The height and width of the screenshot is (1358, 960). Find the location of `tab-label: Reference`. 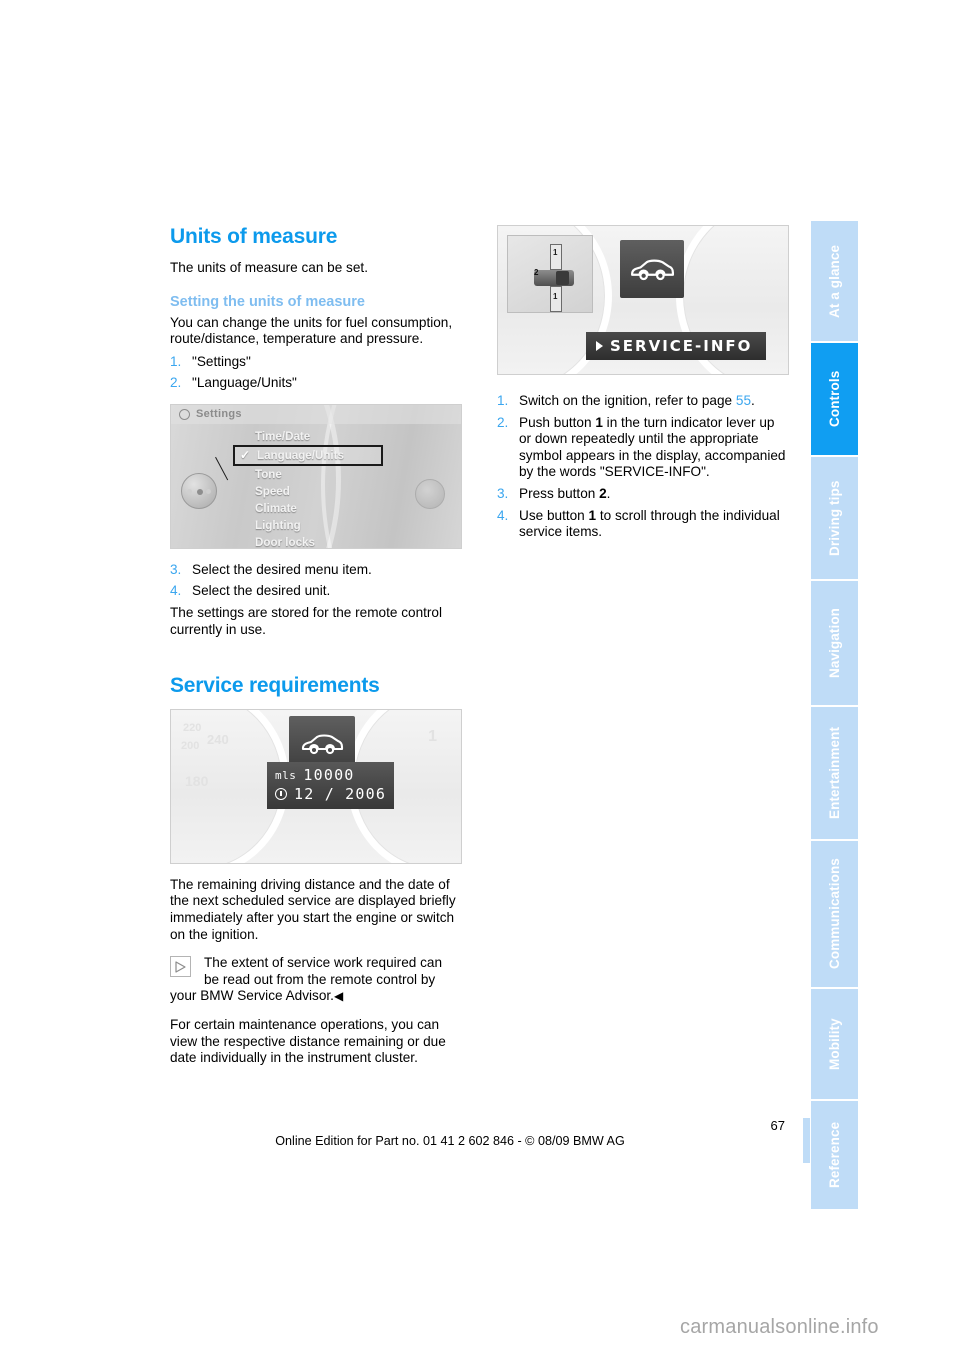

tab-label: Reference is located at coordinates (834, 1155).